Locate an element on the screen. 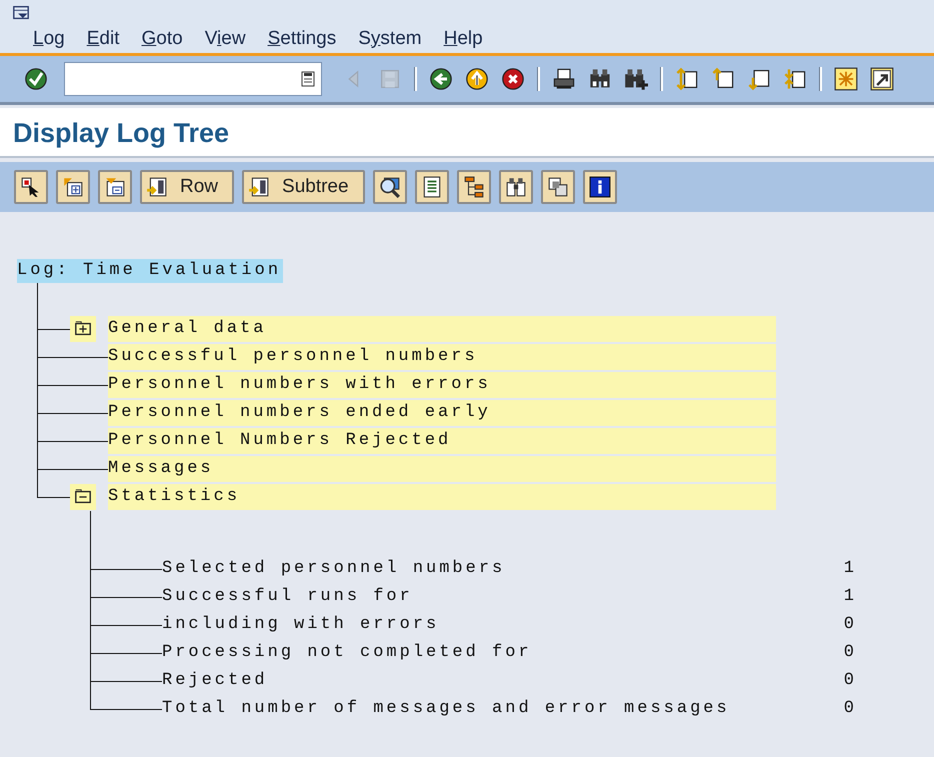  page-up-arrow-icon is located at coordinates (723, 79).